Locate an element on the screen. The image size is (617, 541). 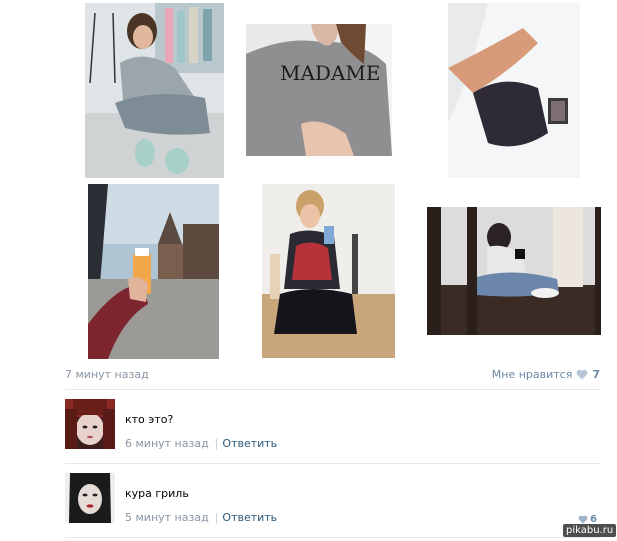
like-button: Мне нравится 7 is located at coordinates (546, 374).